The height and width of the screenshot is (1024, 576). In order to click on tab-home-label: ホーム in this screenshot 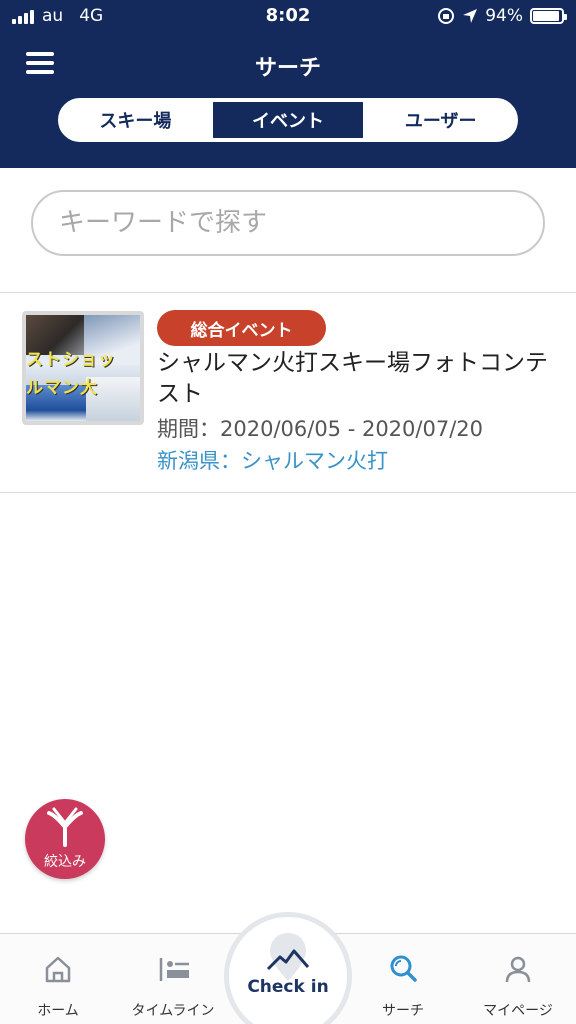, I will do `click(58, 1011)`.